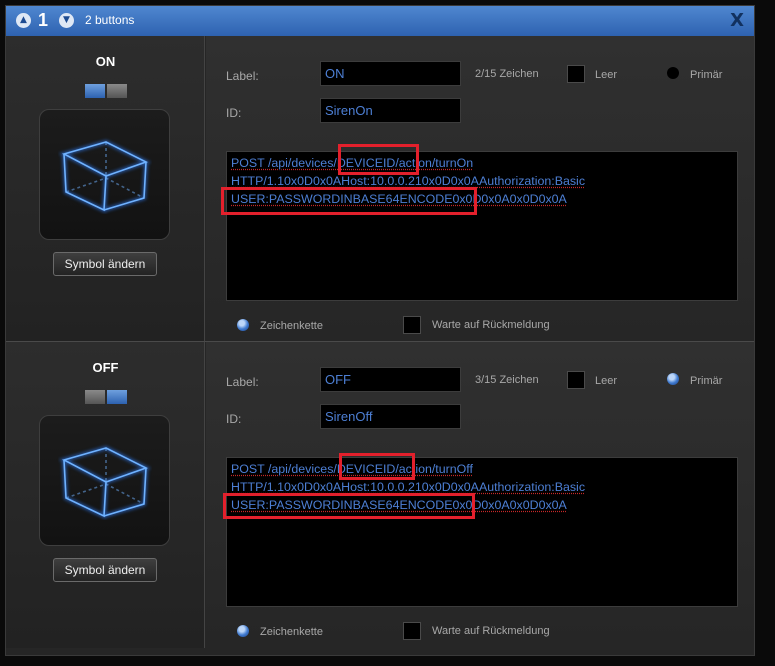 The image size is (775, 666). I want to click on button-name: ON, so click(105, 61).